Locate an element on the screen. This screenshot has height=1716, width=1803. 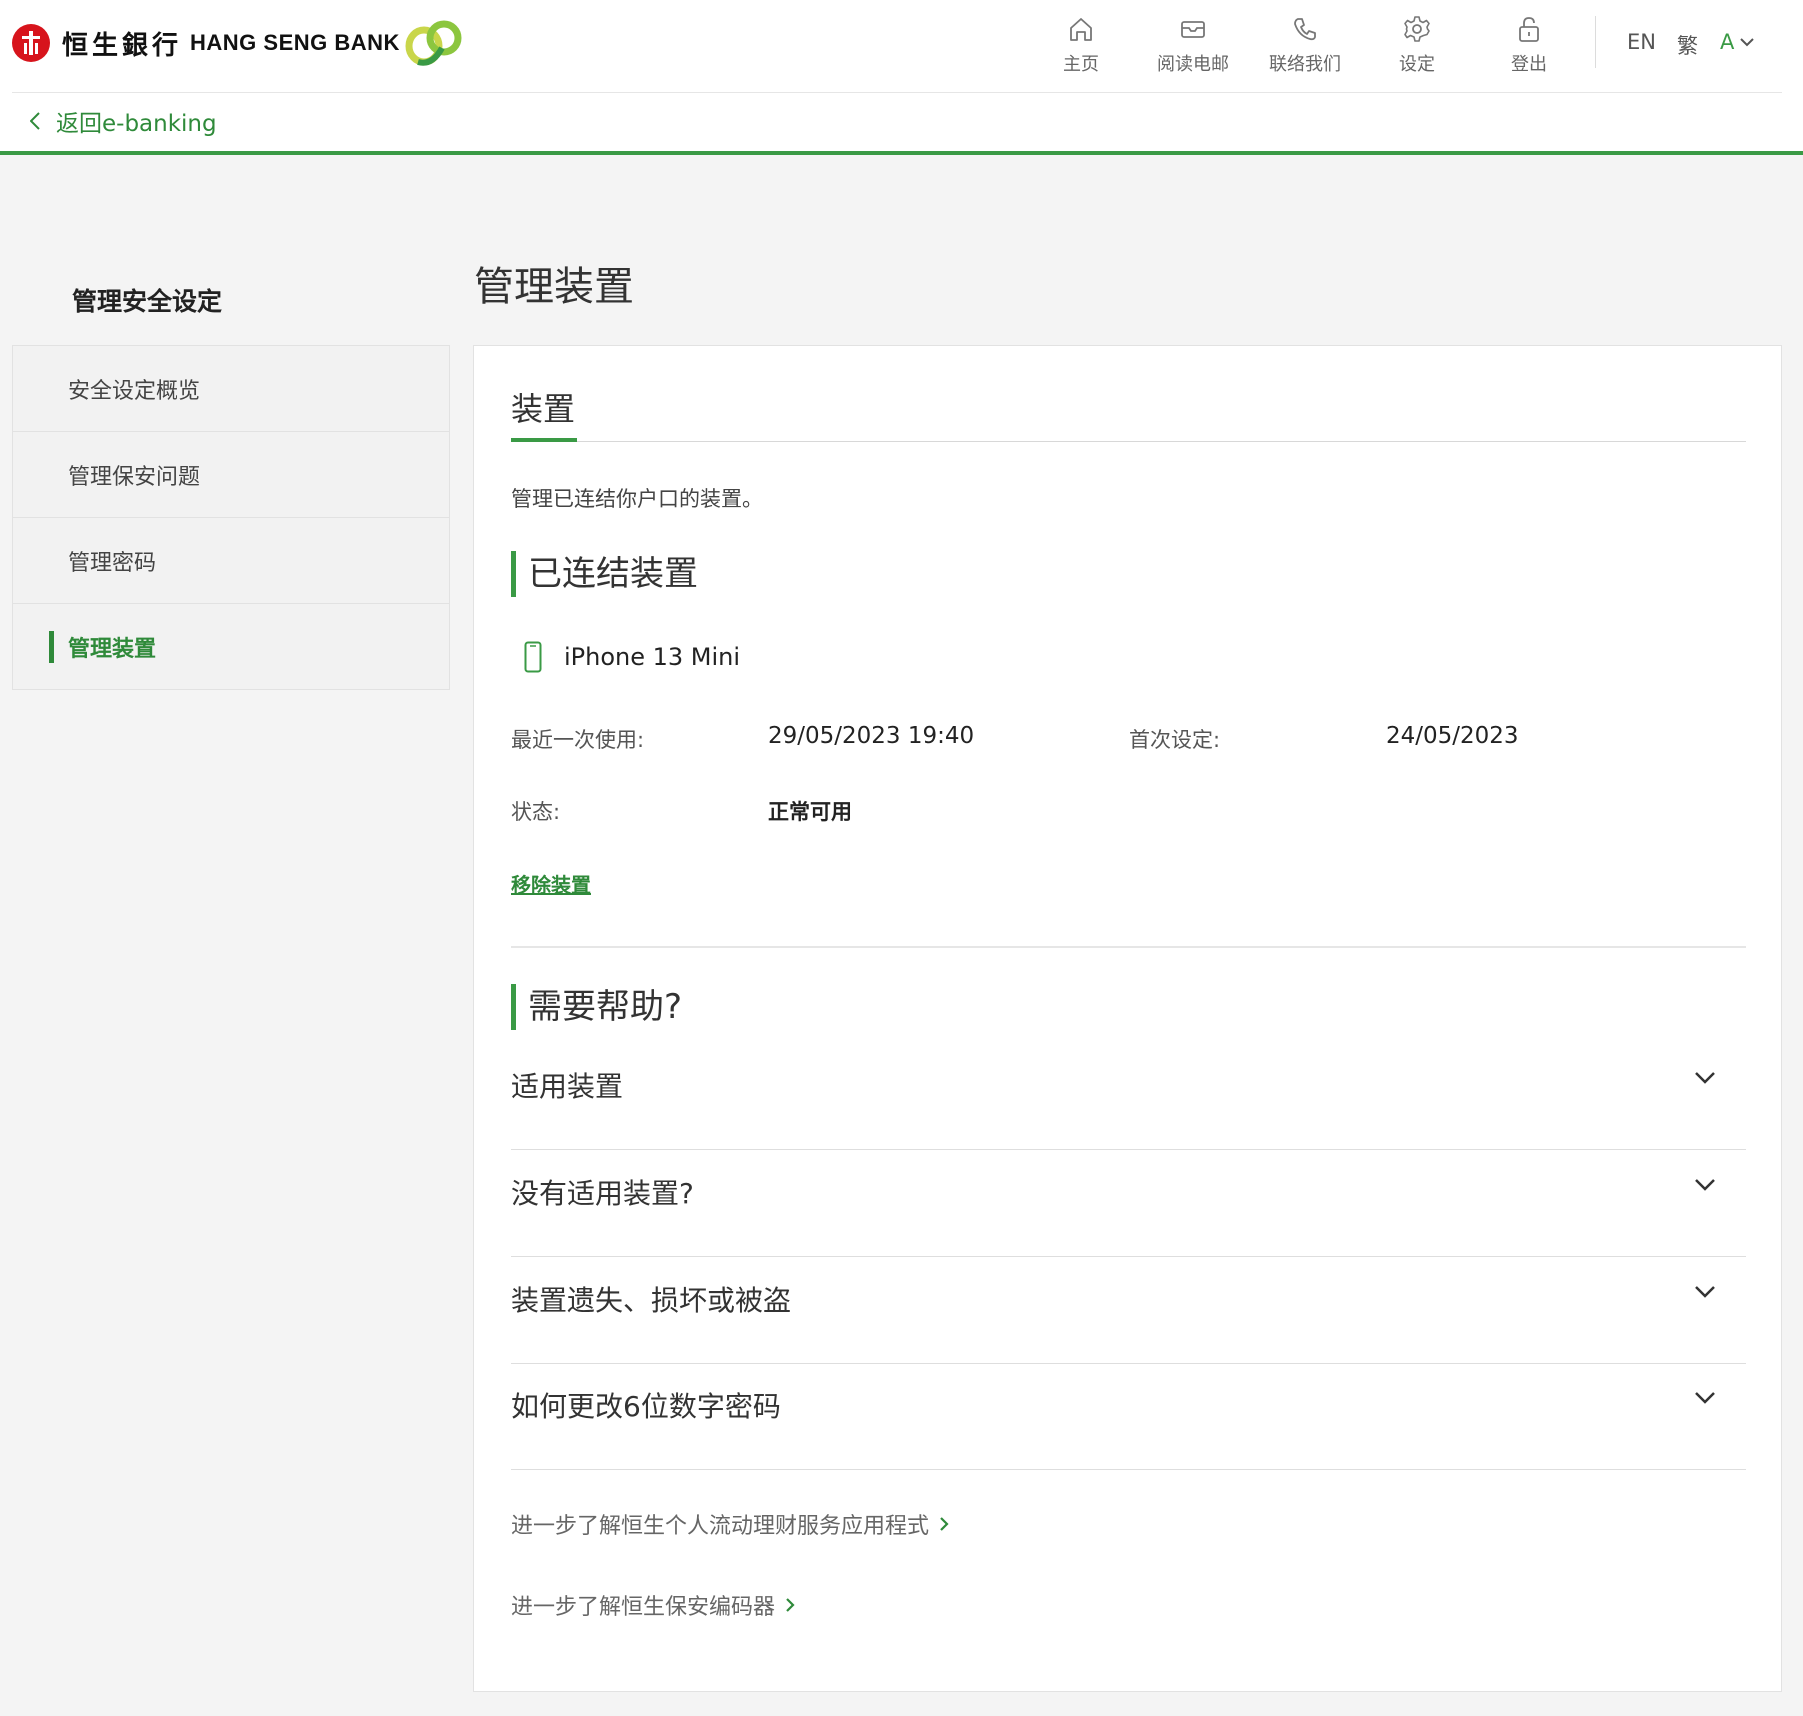
nav-contact: 联络我们 is located at coordinates (1305, 47).